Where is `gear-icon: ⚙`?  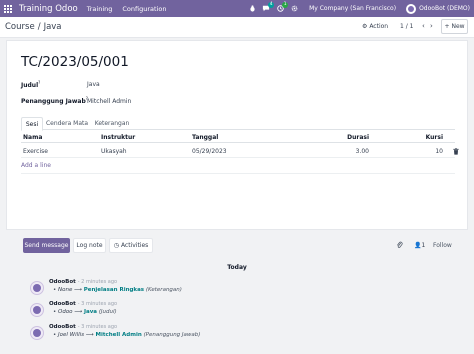 gear-icon: ⚙ is located at coordinates (365, 26).